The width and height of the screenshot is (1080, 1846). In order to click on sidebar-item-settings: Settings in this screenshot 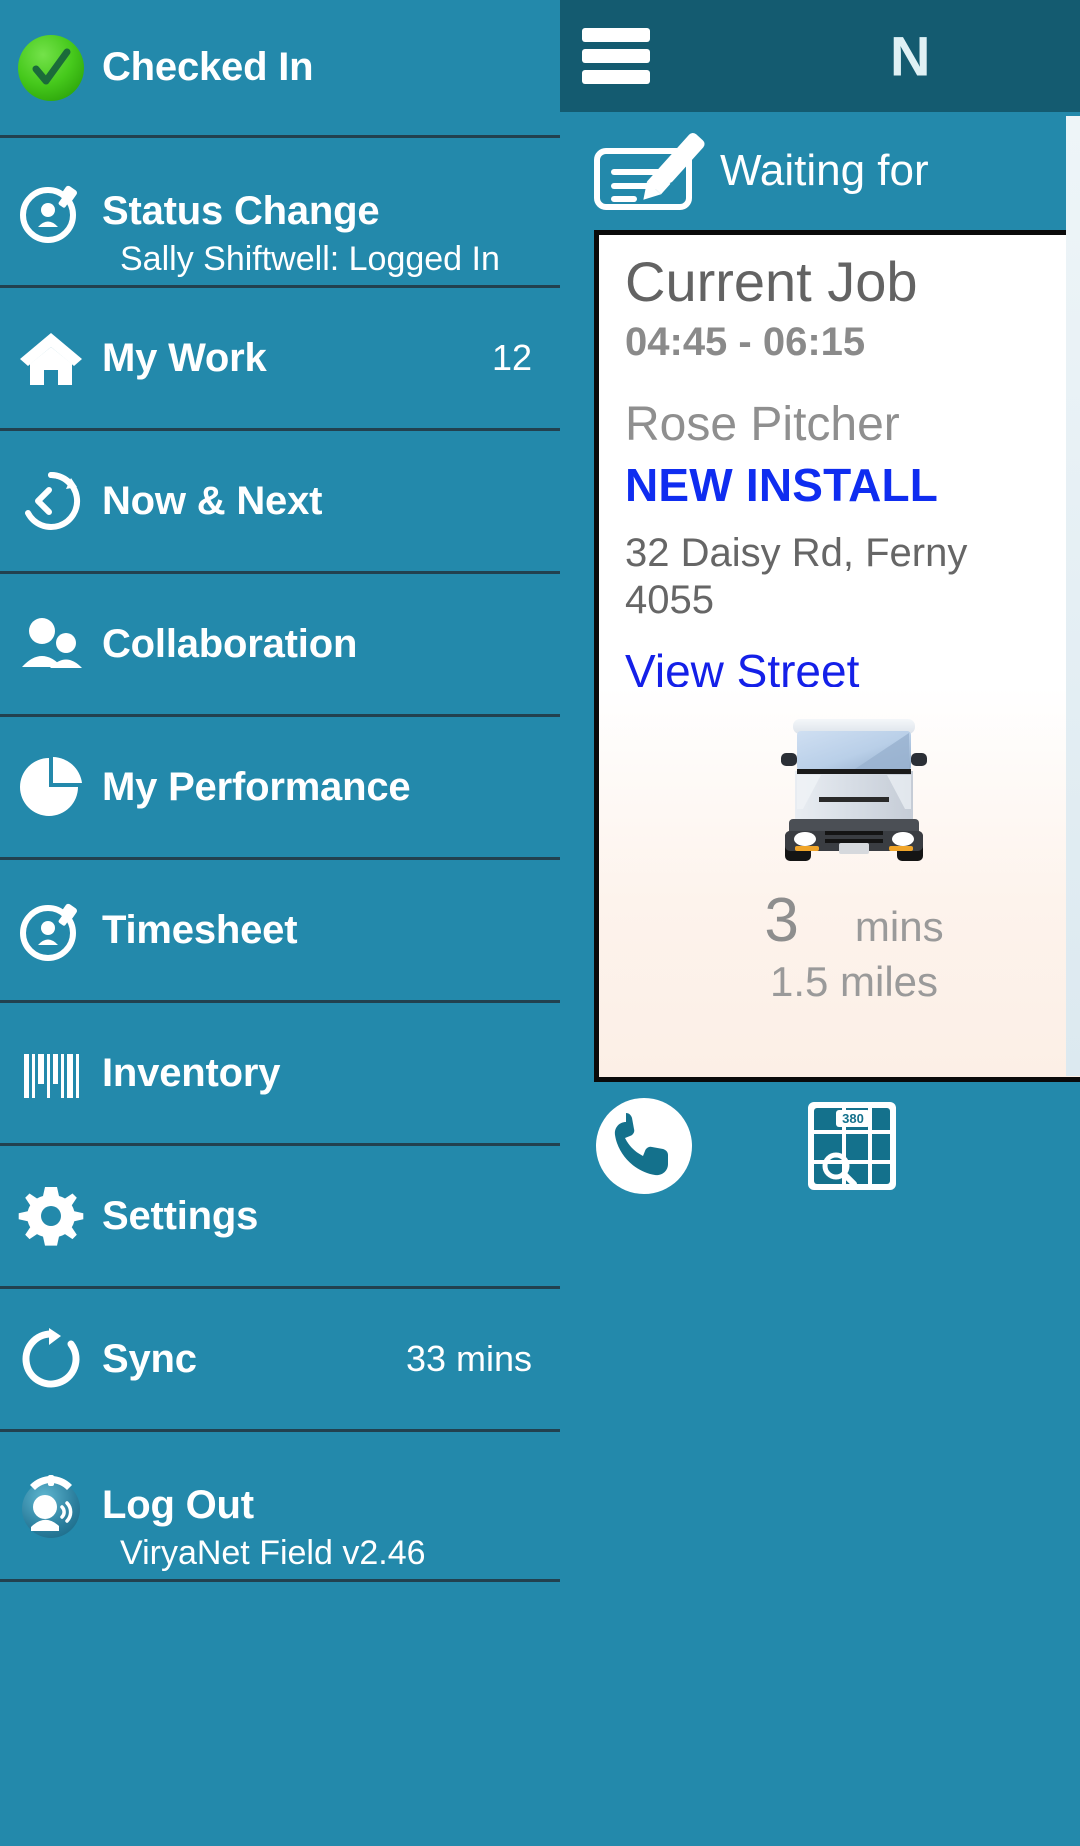, I will do `click(280, 1217)`.